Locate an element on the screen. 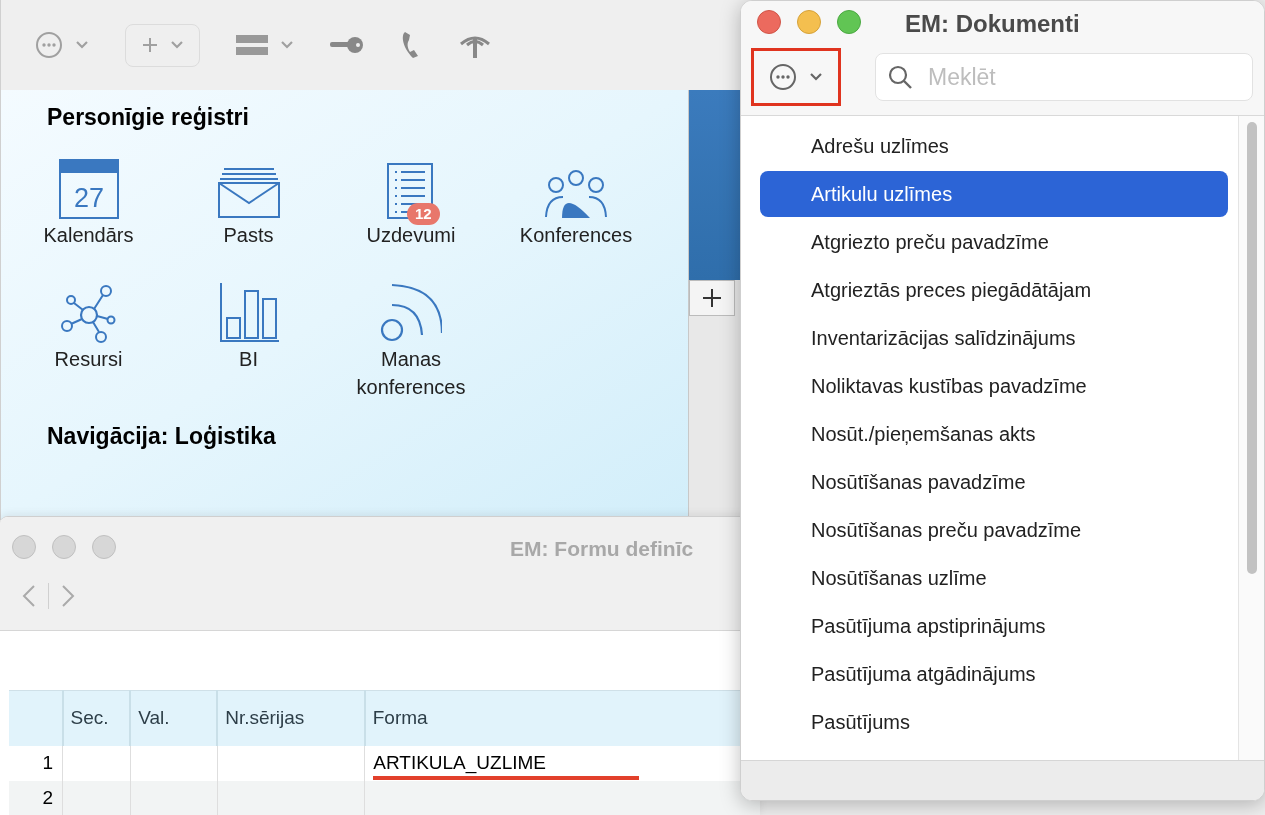  list-item: Noliktavas kustības pavadzīme is located at coordinates (994, 386).